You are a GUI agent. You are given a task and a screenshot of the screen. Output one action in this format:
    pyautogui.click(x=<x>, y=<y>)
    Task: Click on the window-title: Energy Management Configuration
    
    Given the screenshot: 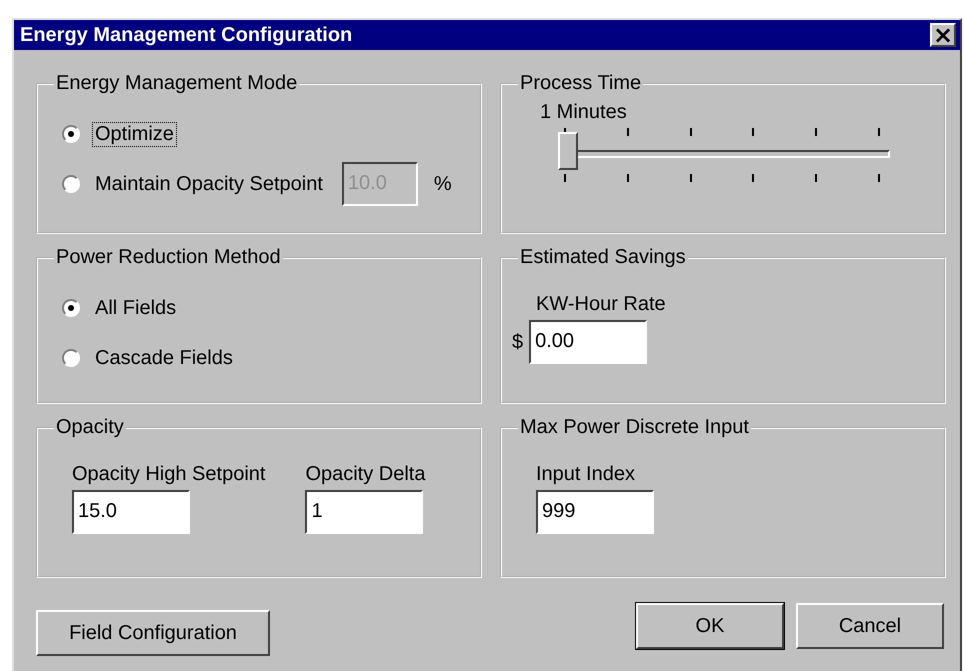 What is the action you would take?
    pyautogui.click(x=186, y=35)
    